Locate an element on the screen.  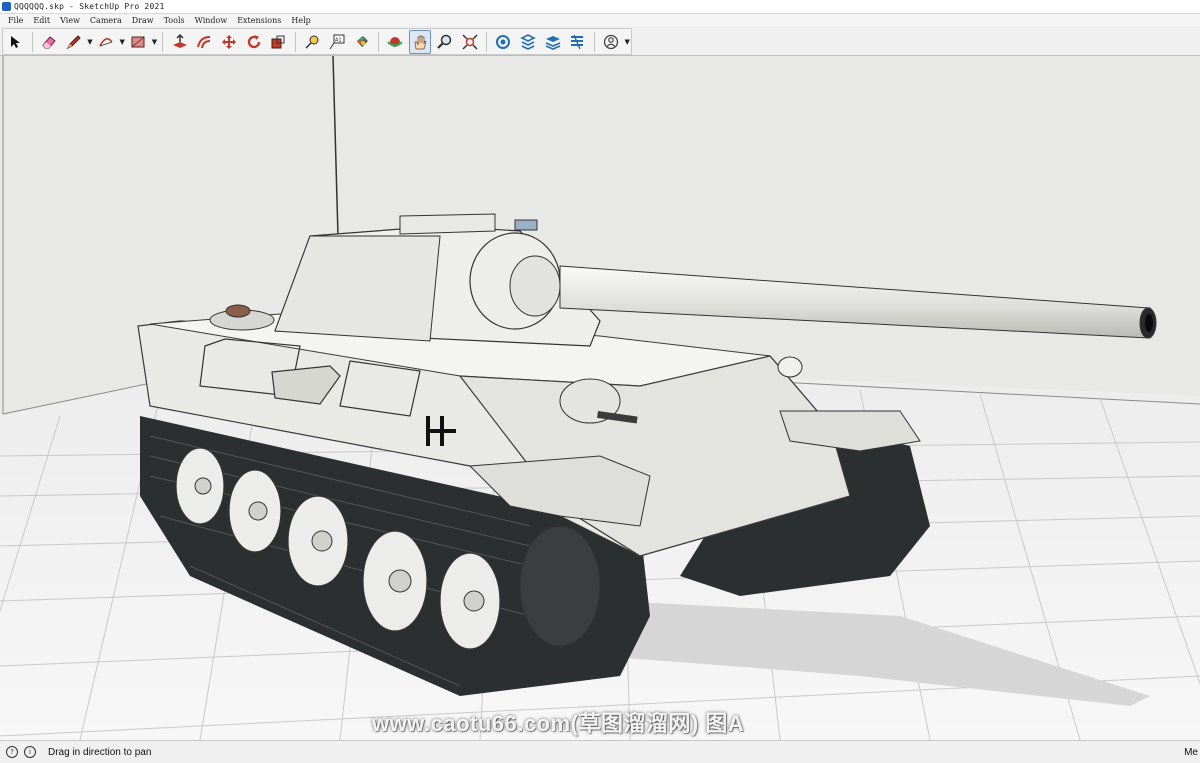
menu-camera: Camera is located at coordinates (106, 20).